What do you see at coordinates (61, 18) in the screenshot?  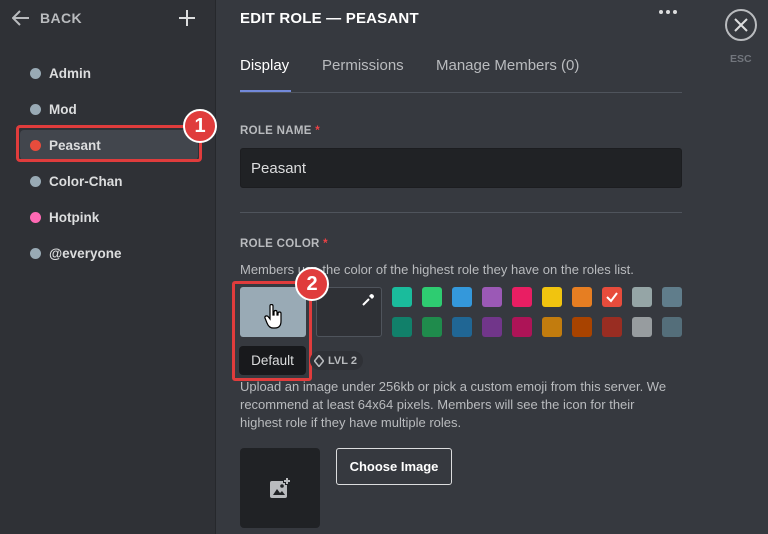 I see `back-label: BACK` at bounding box center [61, 18].